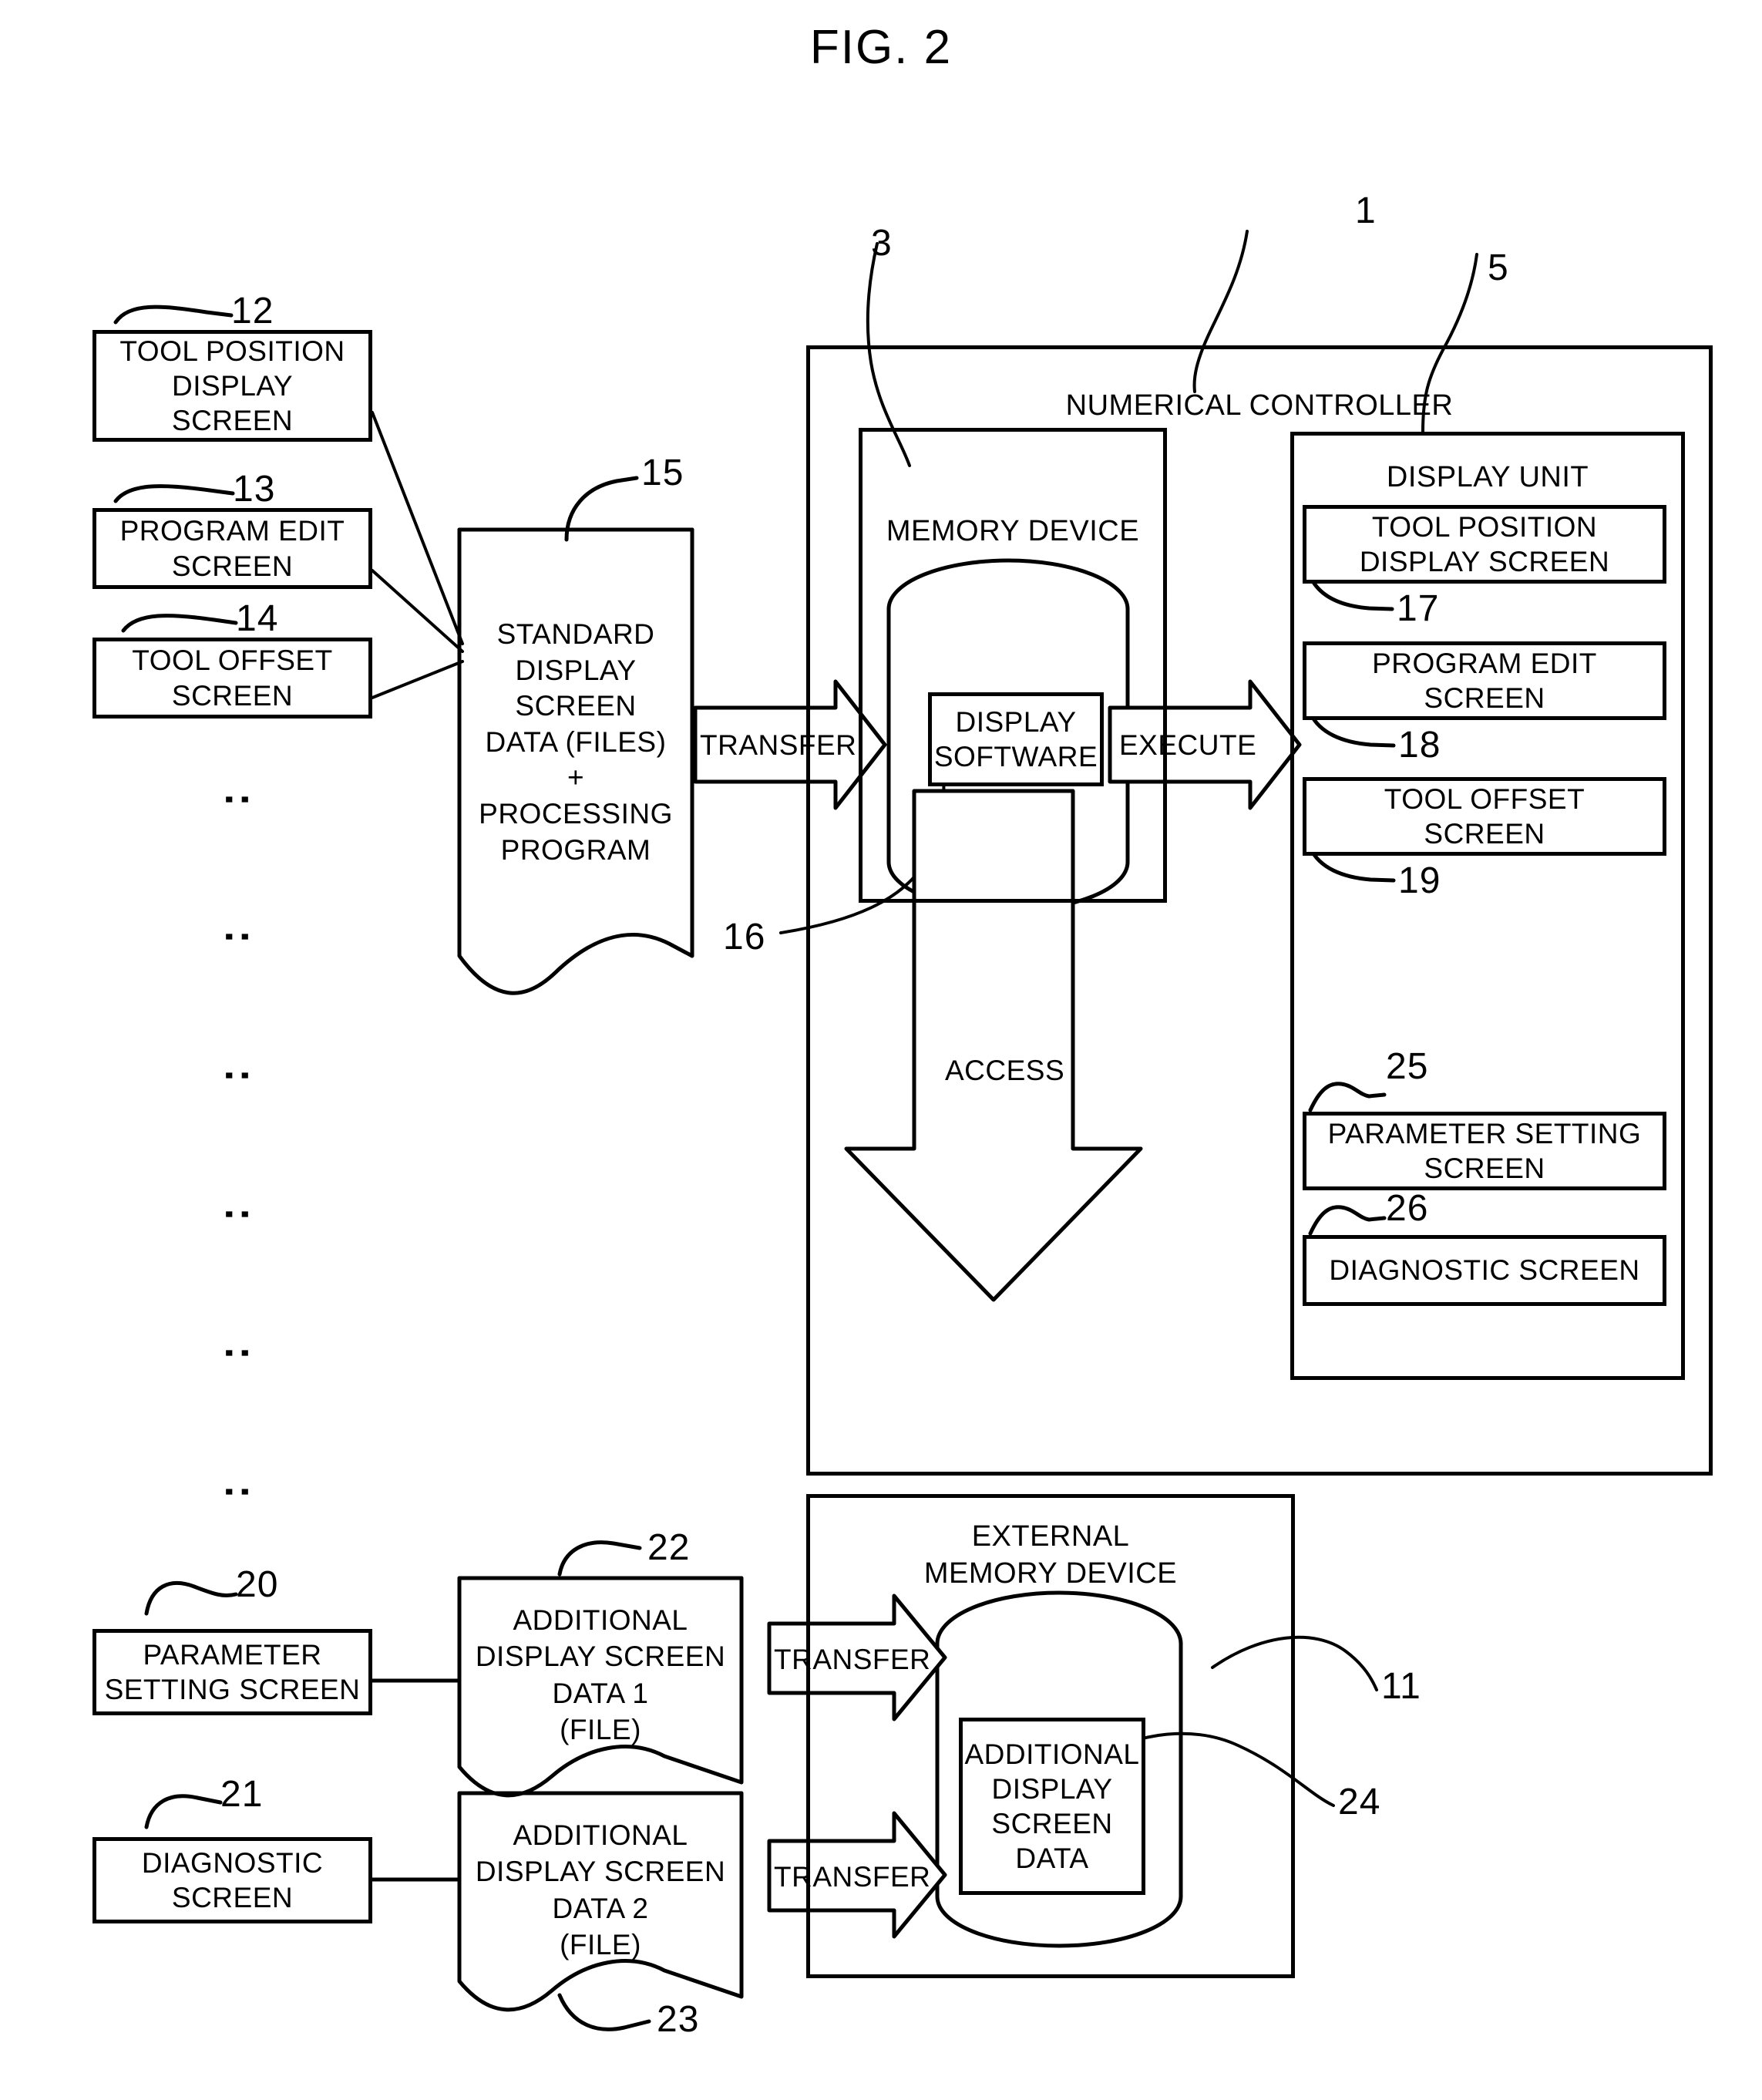  I want to click on display-unit-screen-box-26: DIAGNOSTIC SCREEN, so click(1484, 1270).